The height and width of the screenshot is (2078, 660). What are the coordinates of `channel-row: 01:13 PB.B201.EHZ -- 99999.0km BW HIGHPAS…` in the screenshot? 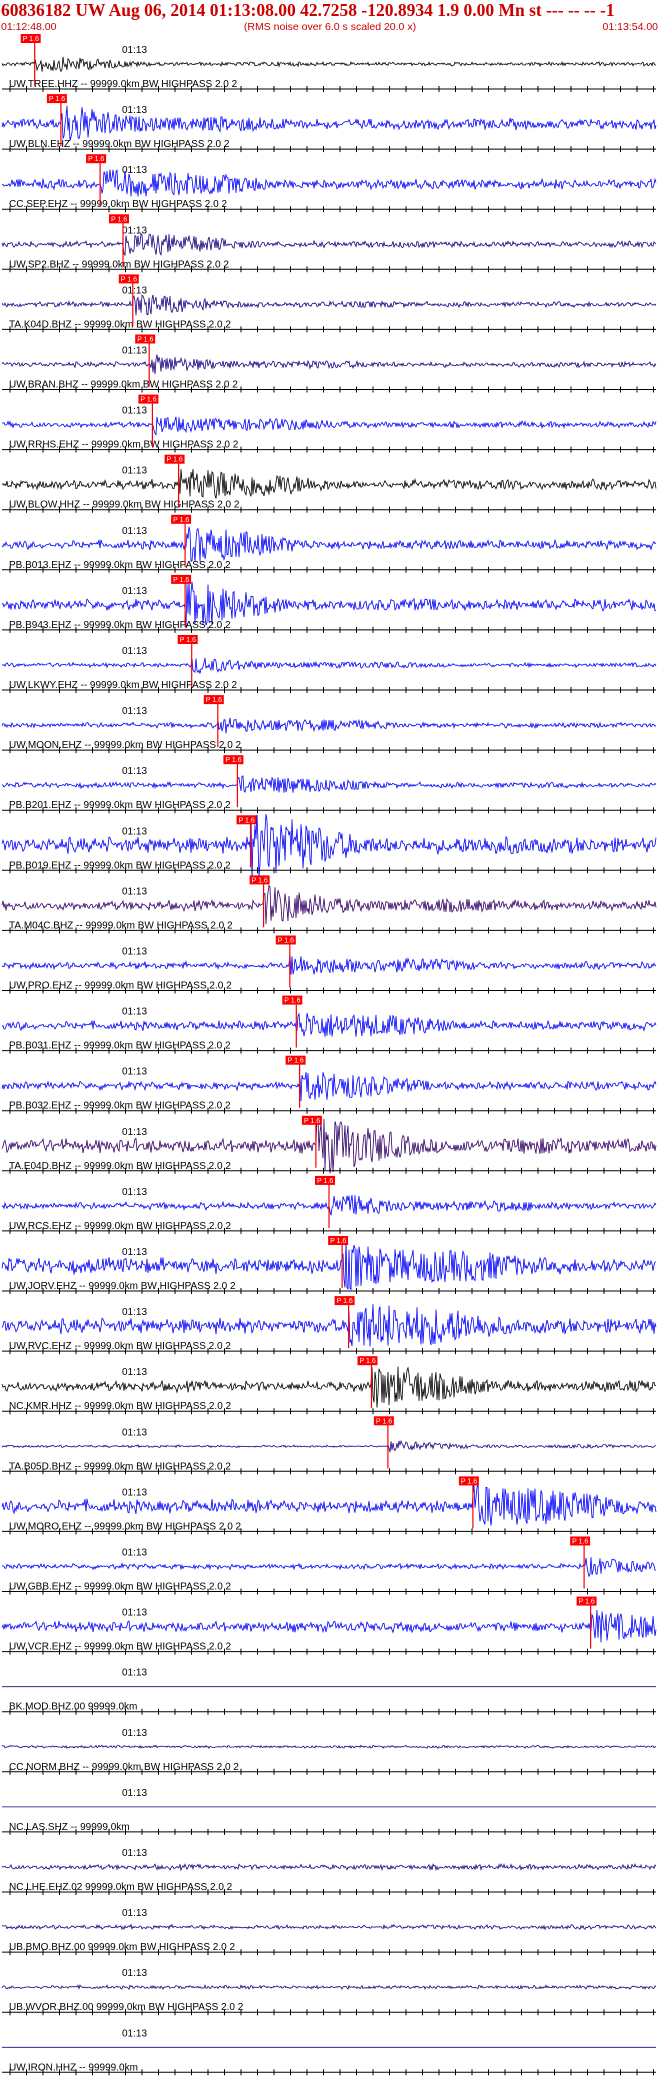 It's located at (329, 790).